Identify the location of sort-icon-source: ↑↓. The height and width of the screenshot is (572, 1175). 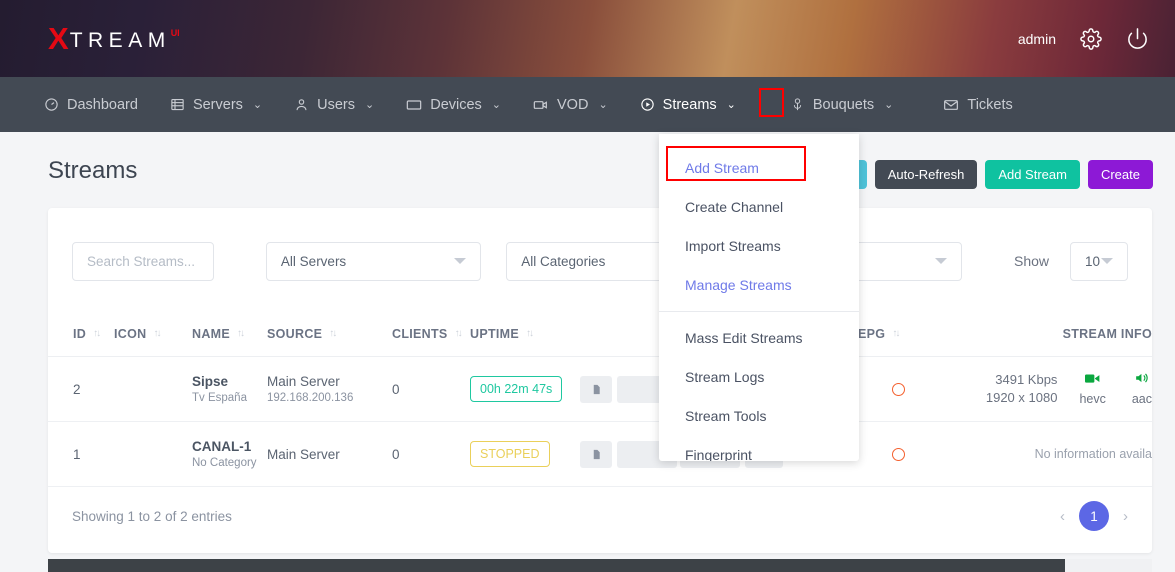
(333, 333).